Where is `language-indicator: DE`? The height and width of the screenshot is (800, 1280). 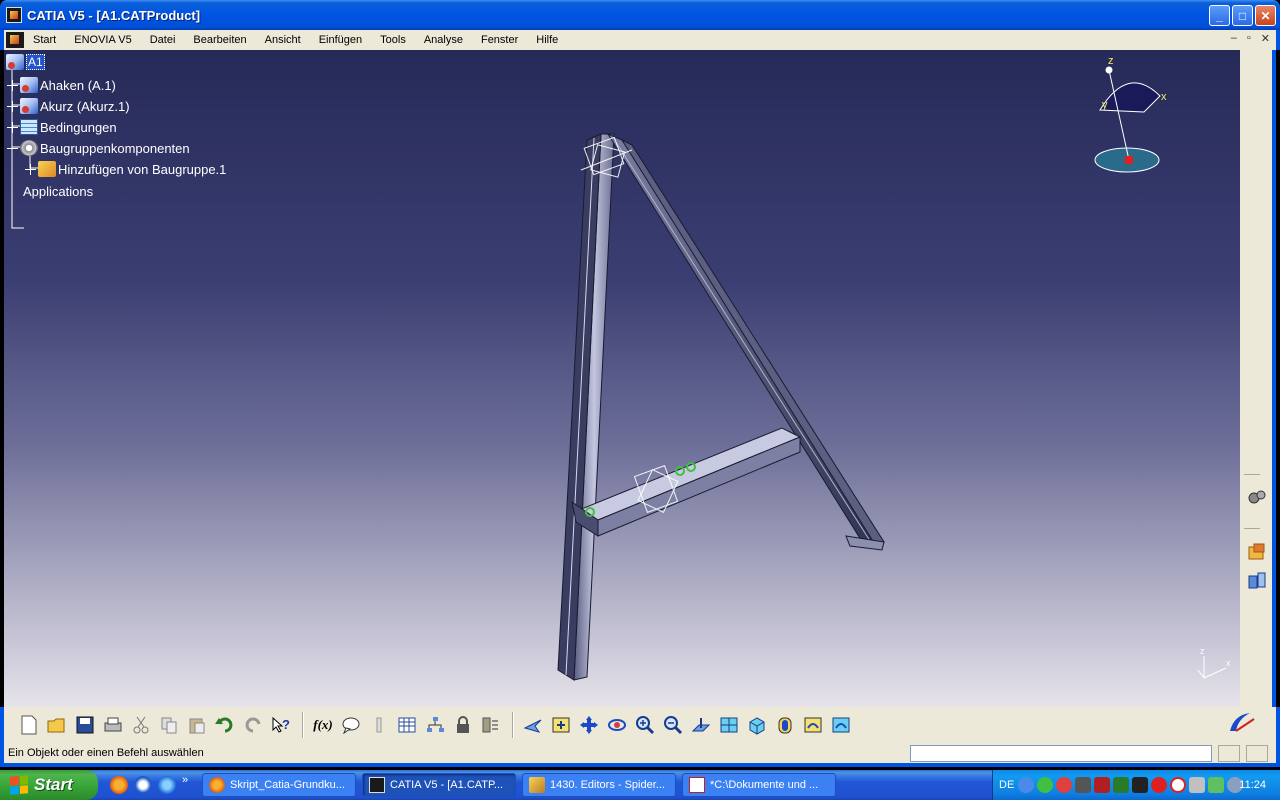
language-indicator: DE is located at coordinates (1006, 785).